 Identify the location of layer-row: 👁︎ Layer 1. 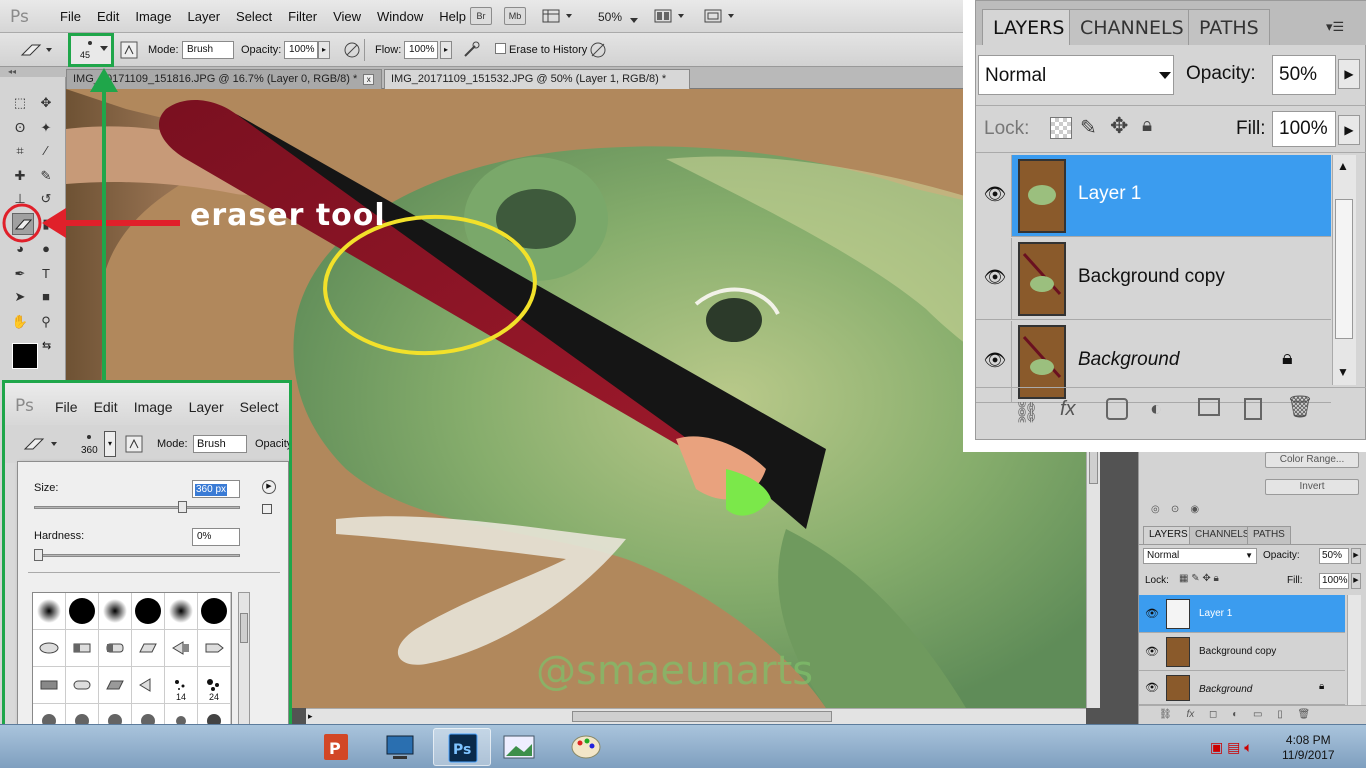
(1242, 614).